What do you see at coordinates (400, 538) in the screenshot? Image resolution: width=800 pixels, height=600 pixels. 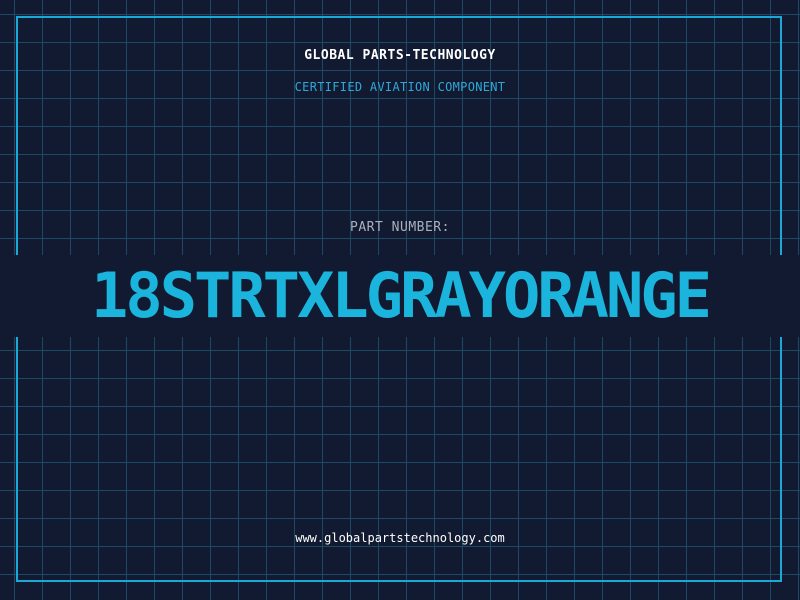 I see `website-url: www.globalpartstechnology.com` at bounding box center [400, 538].